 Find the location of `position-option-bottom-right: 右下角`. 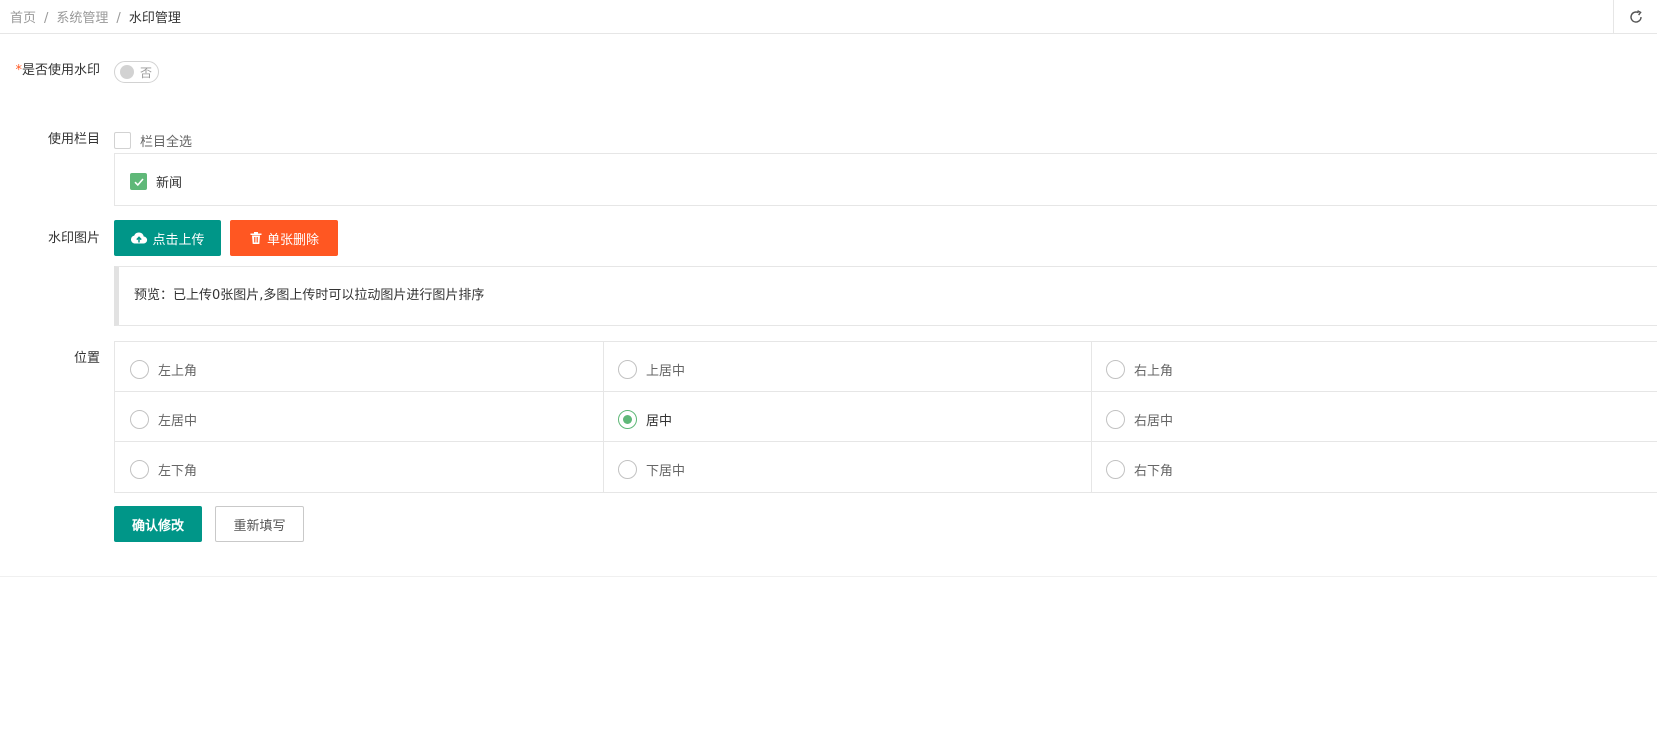

position-option-bottom-right: 右下角 is located at coordinates (1371, 469).